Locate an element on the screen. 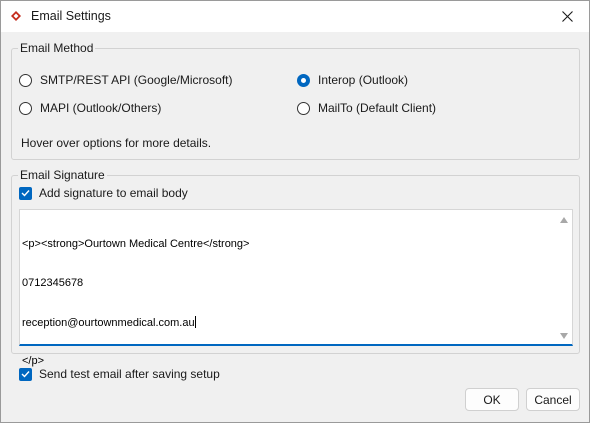  radio-smtp-rest-api: SMTP/REST API (Google/Microsoft) is located at coordinates (126, 80).